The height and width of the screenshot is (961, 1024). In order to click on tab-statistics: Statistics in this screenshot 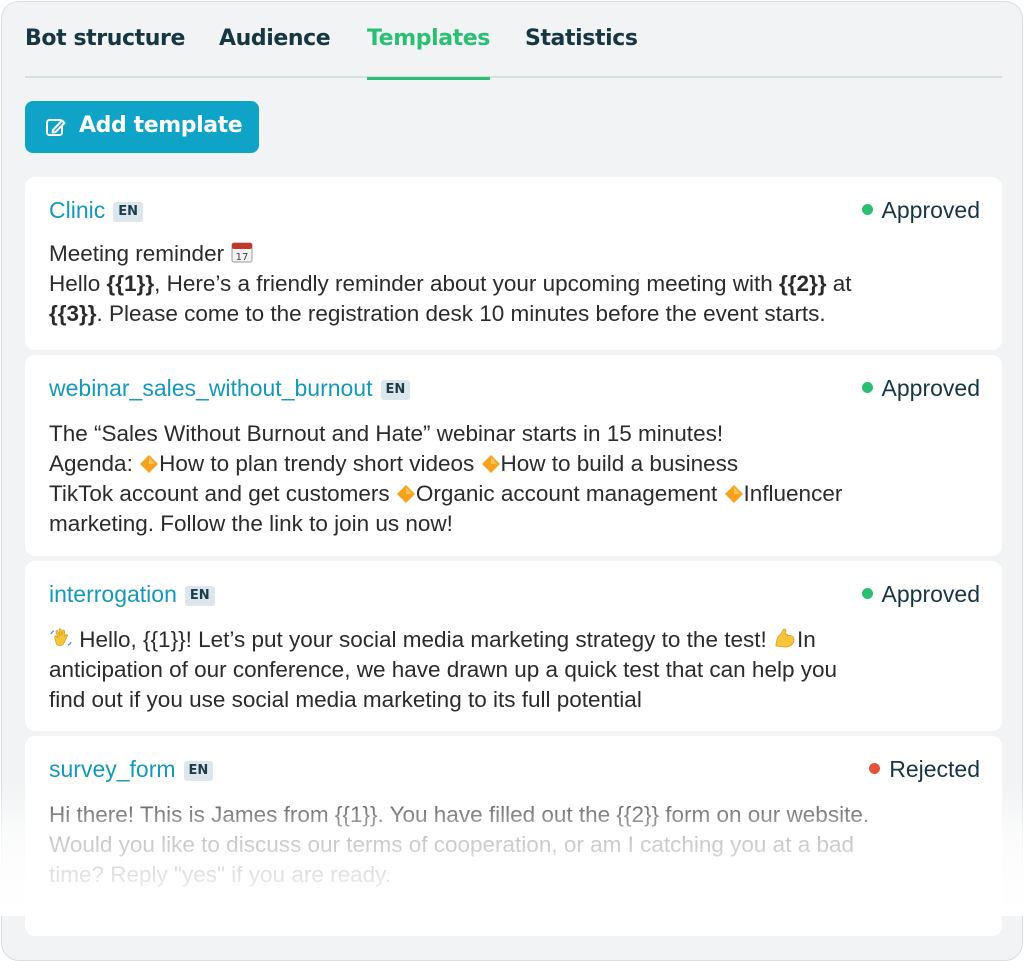, I will do `click(581, 52)`.